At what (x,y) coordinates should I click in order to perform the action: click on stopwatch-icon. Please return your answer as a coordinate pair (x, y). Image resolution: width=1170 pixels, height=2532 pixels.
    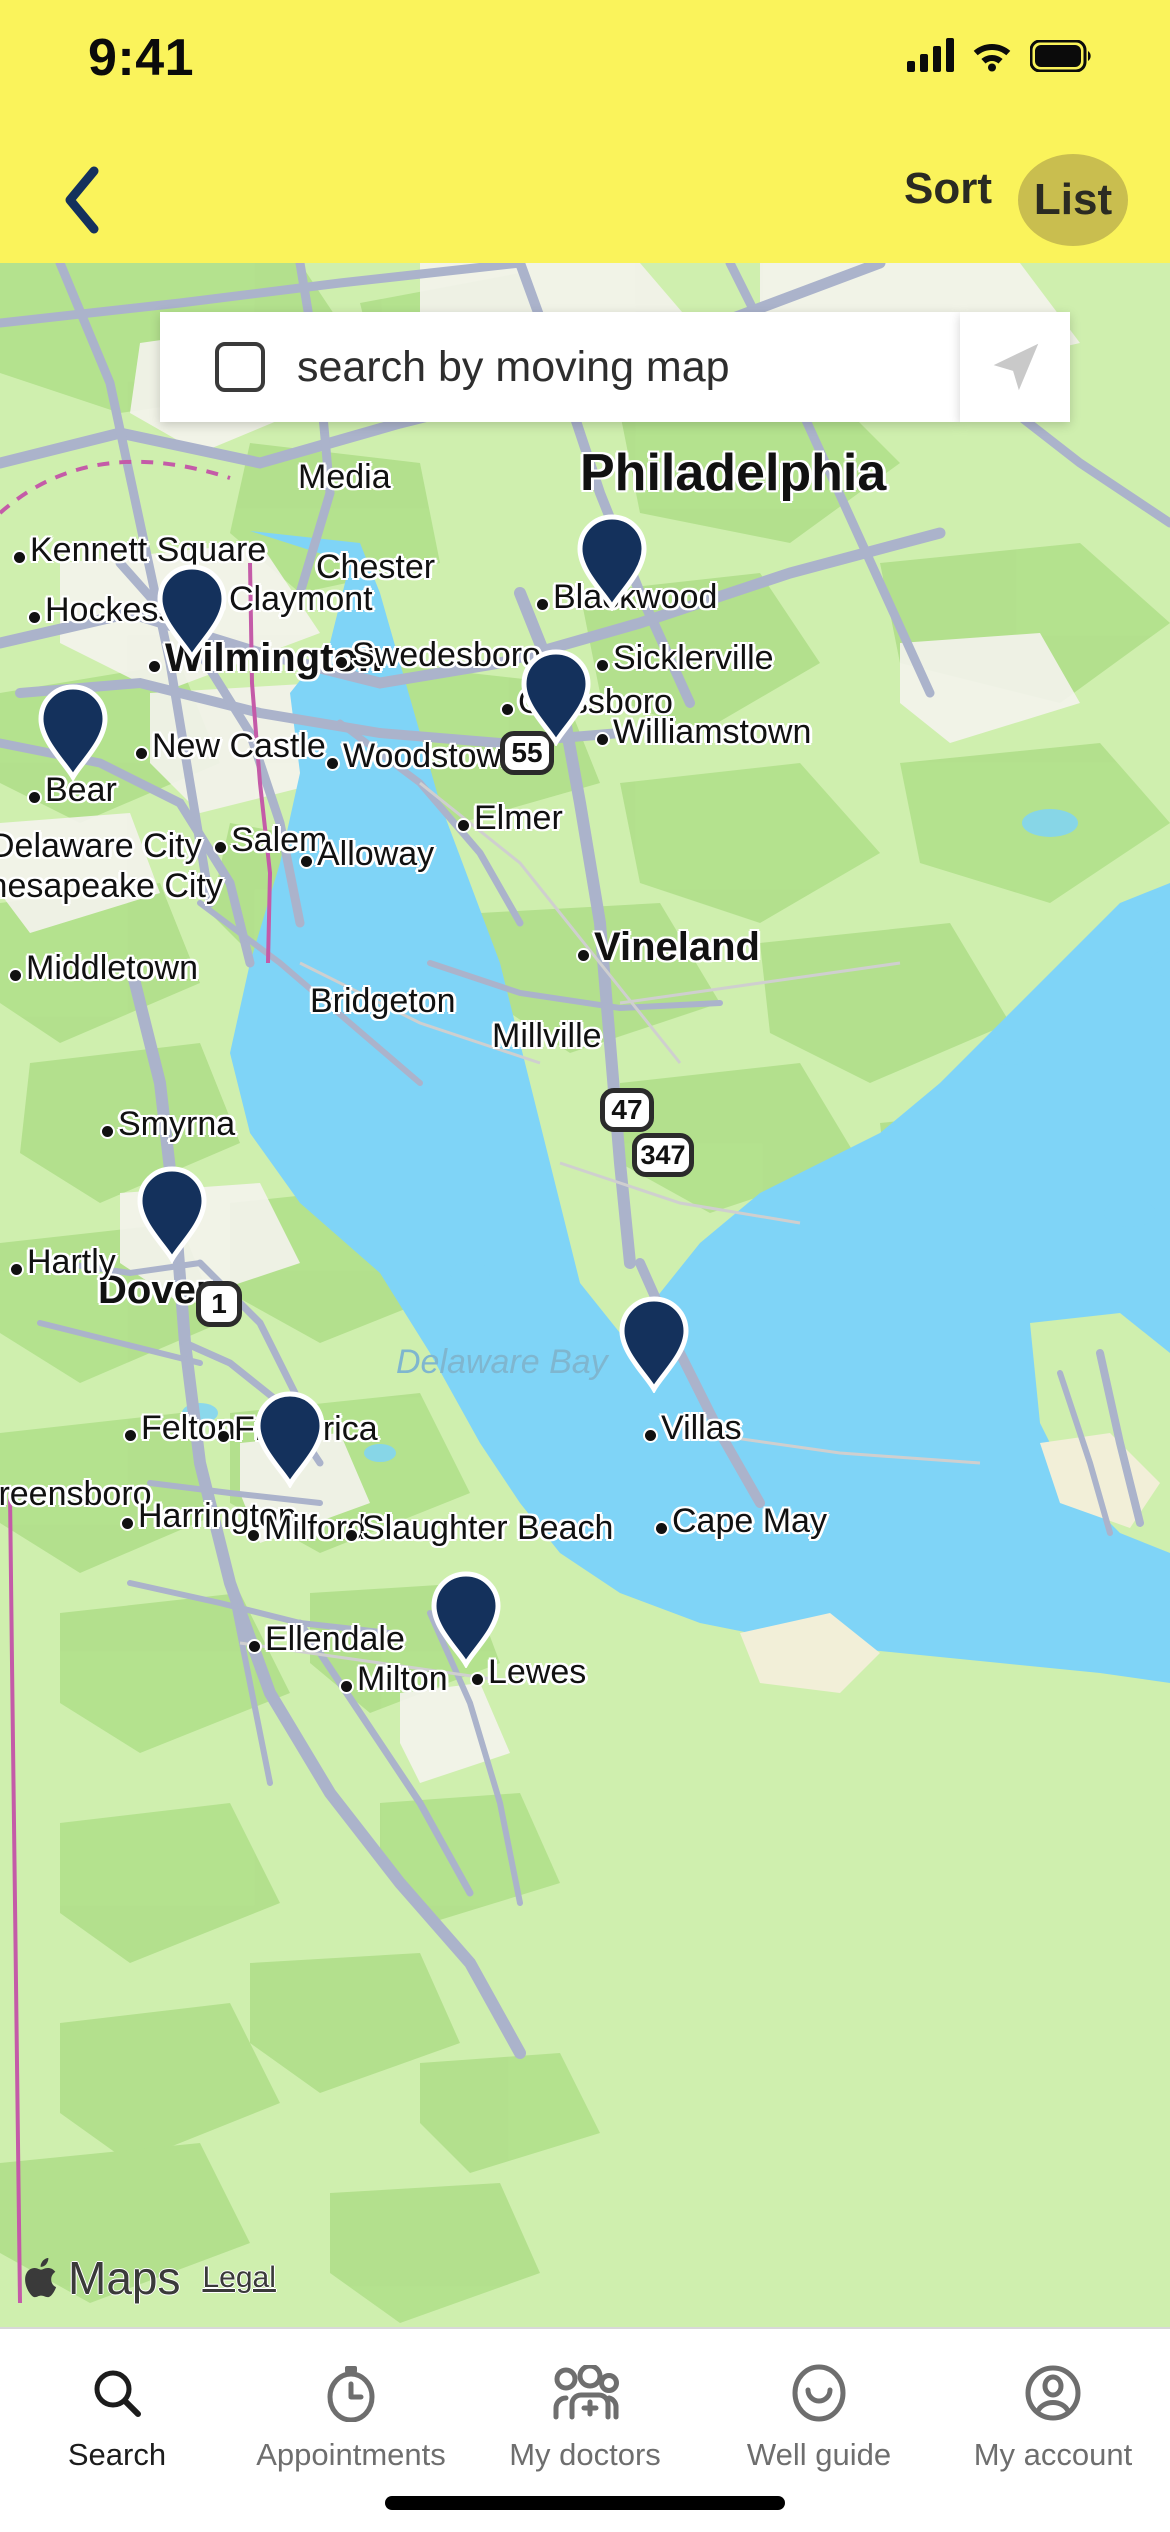
    Looking at the image, I should click on (351, 2393).